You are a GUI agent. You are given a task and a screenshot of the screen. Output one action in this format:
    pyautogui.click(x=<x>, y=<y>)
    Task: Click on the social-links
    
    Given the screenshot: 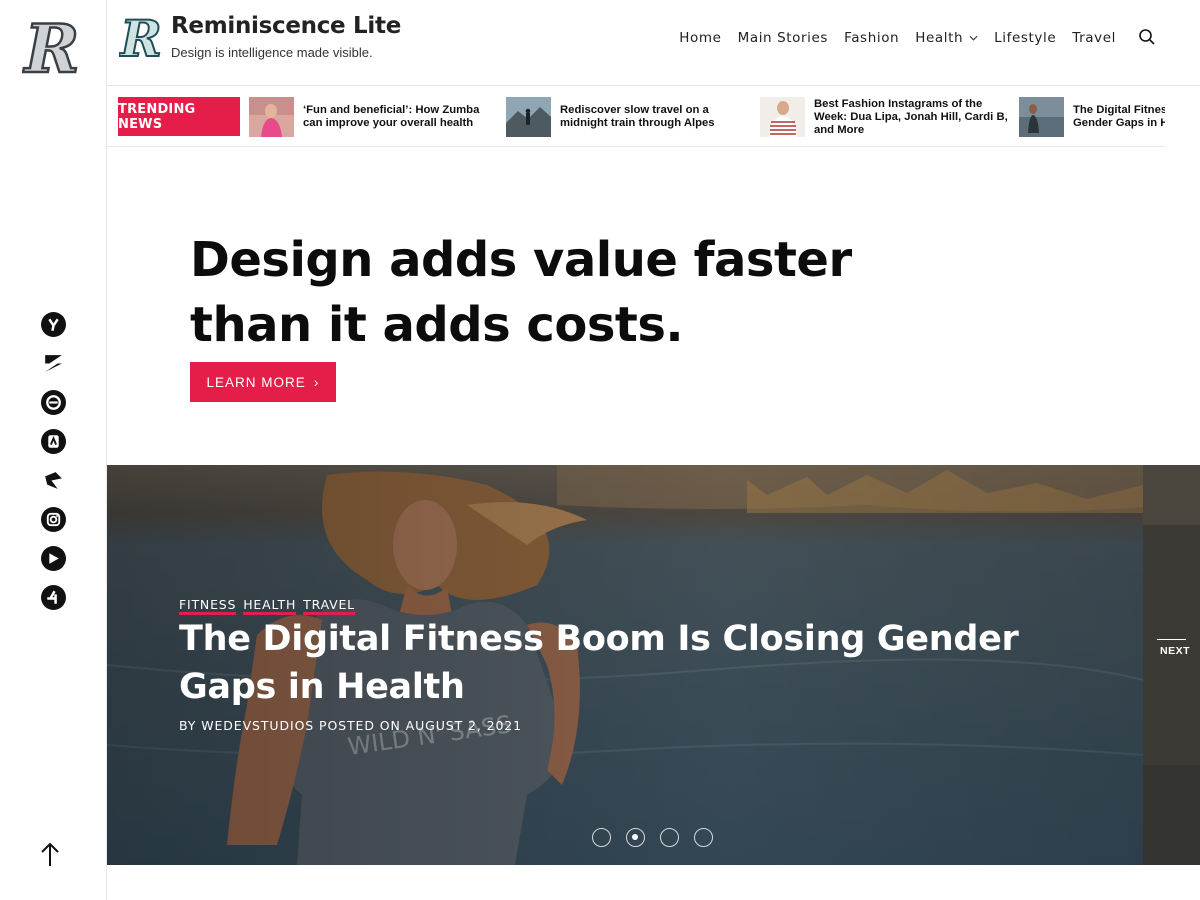 What is the action you would take?
    pyautogui.click(x=53, y=467)
    